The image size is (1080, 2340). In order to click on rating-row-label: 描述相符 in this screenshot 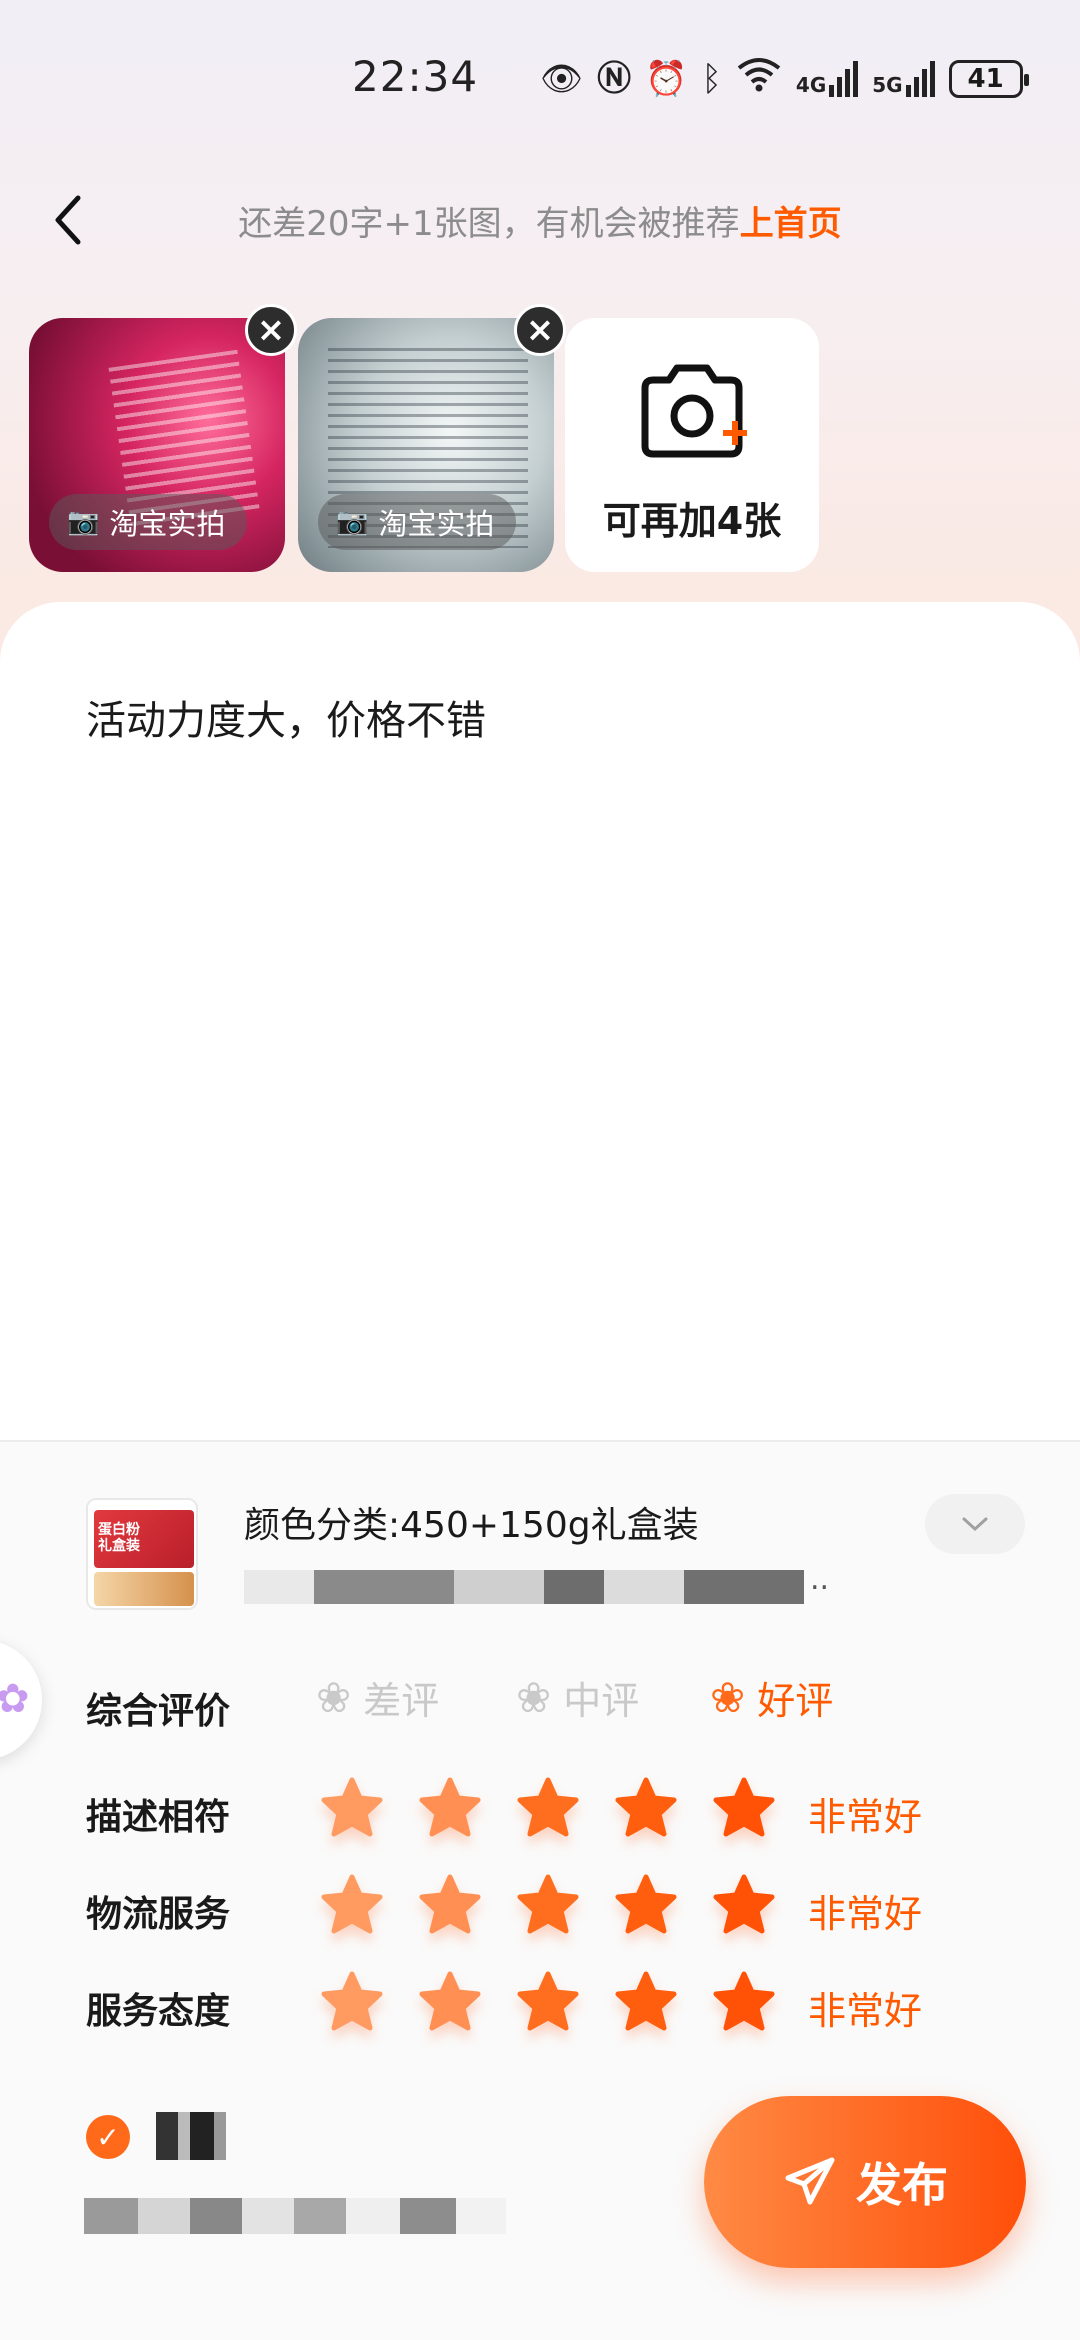, I will do `click(158, 1817)`.